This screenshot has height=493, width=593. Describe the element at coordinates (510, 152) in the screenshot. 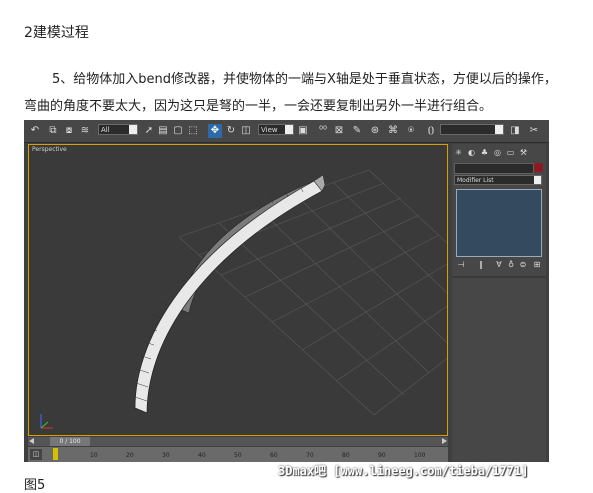

I see `display-tab-icon: ▭` at that location.